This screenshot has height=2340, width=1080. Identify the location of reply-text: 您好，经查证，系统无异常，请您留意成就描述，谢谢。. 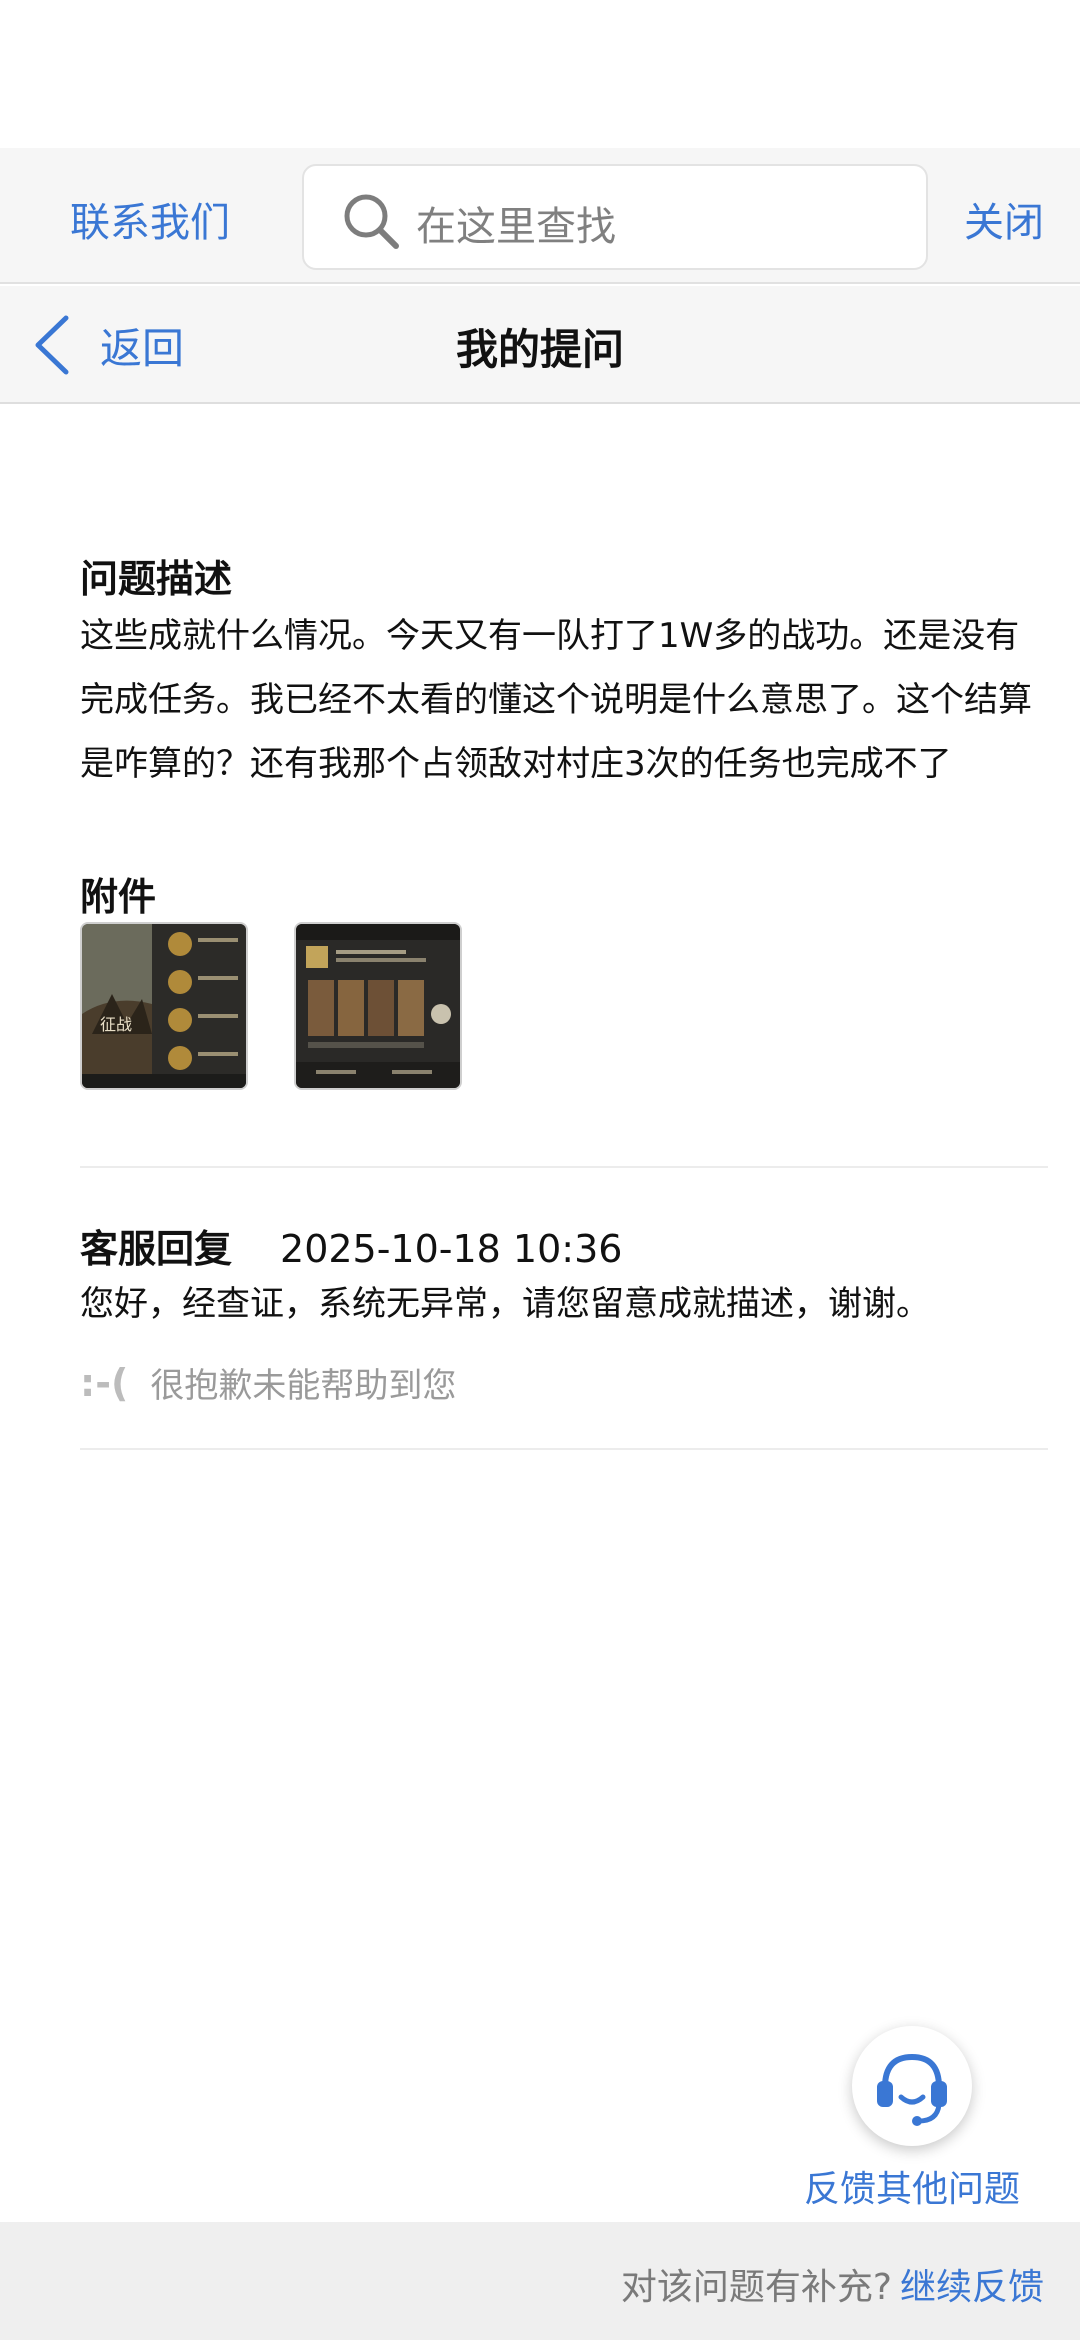
(505, 1304).